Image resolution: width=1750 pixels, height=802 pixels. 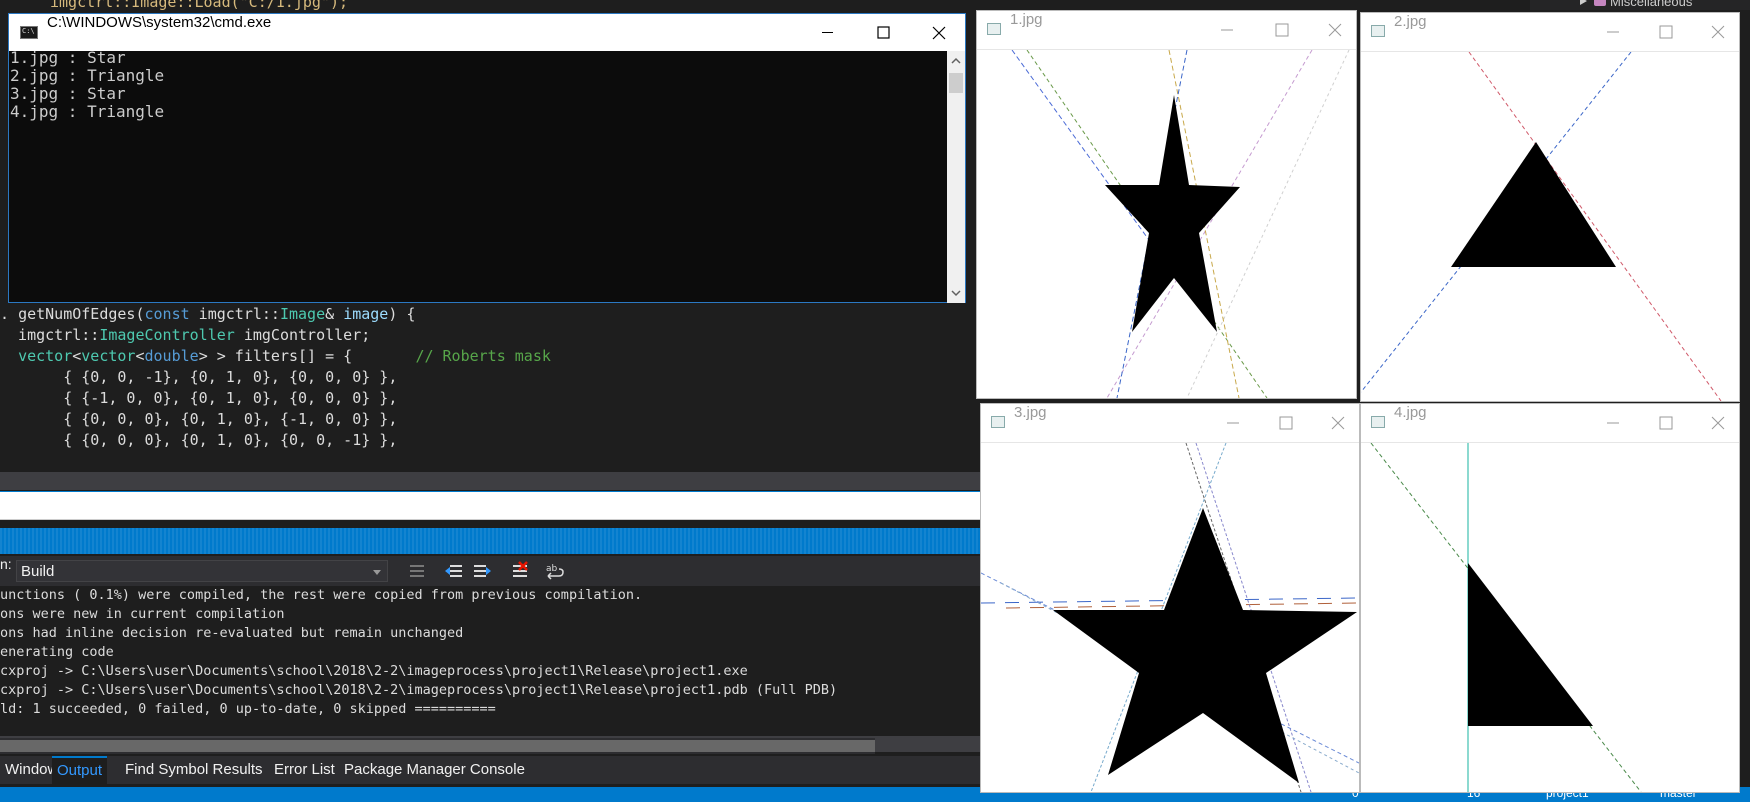 I want to click on output-source-value: Build, so click(x=38, y=571).